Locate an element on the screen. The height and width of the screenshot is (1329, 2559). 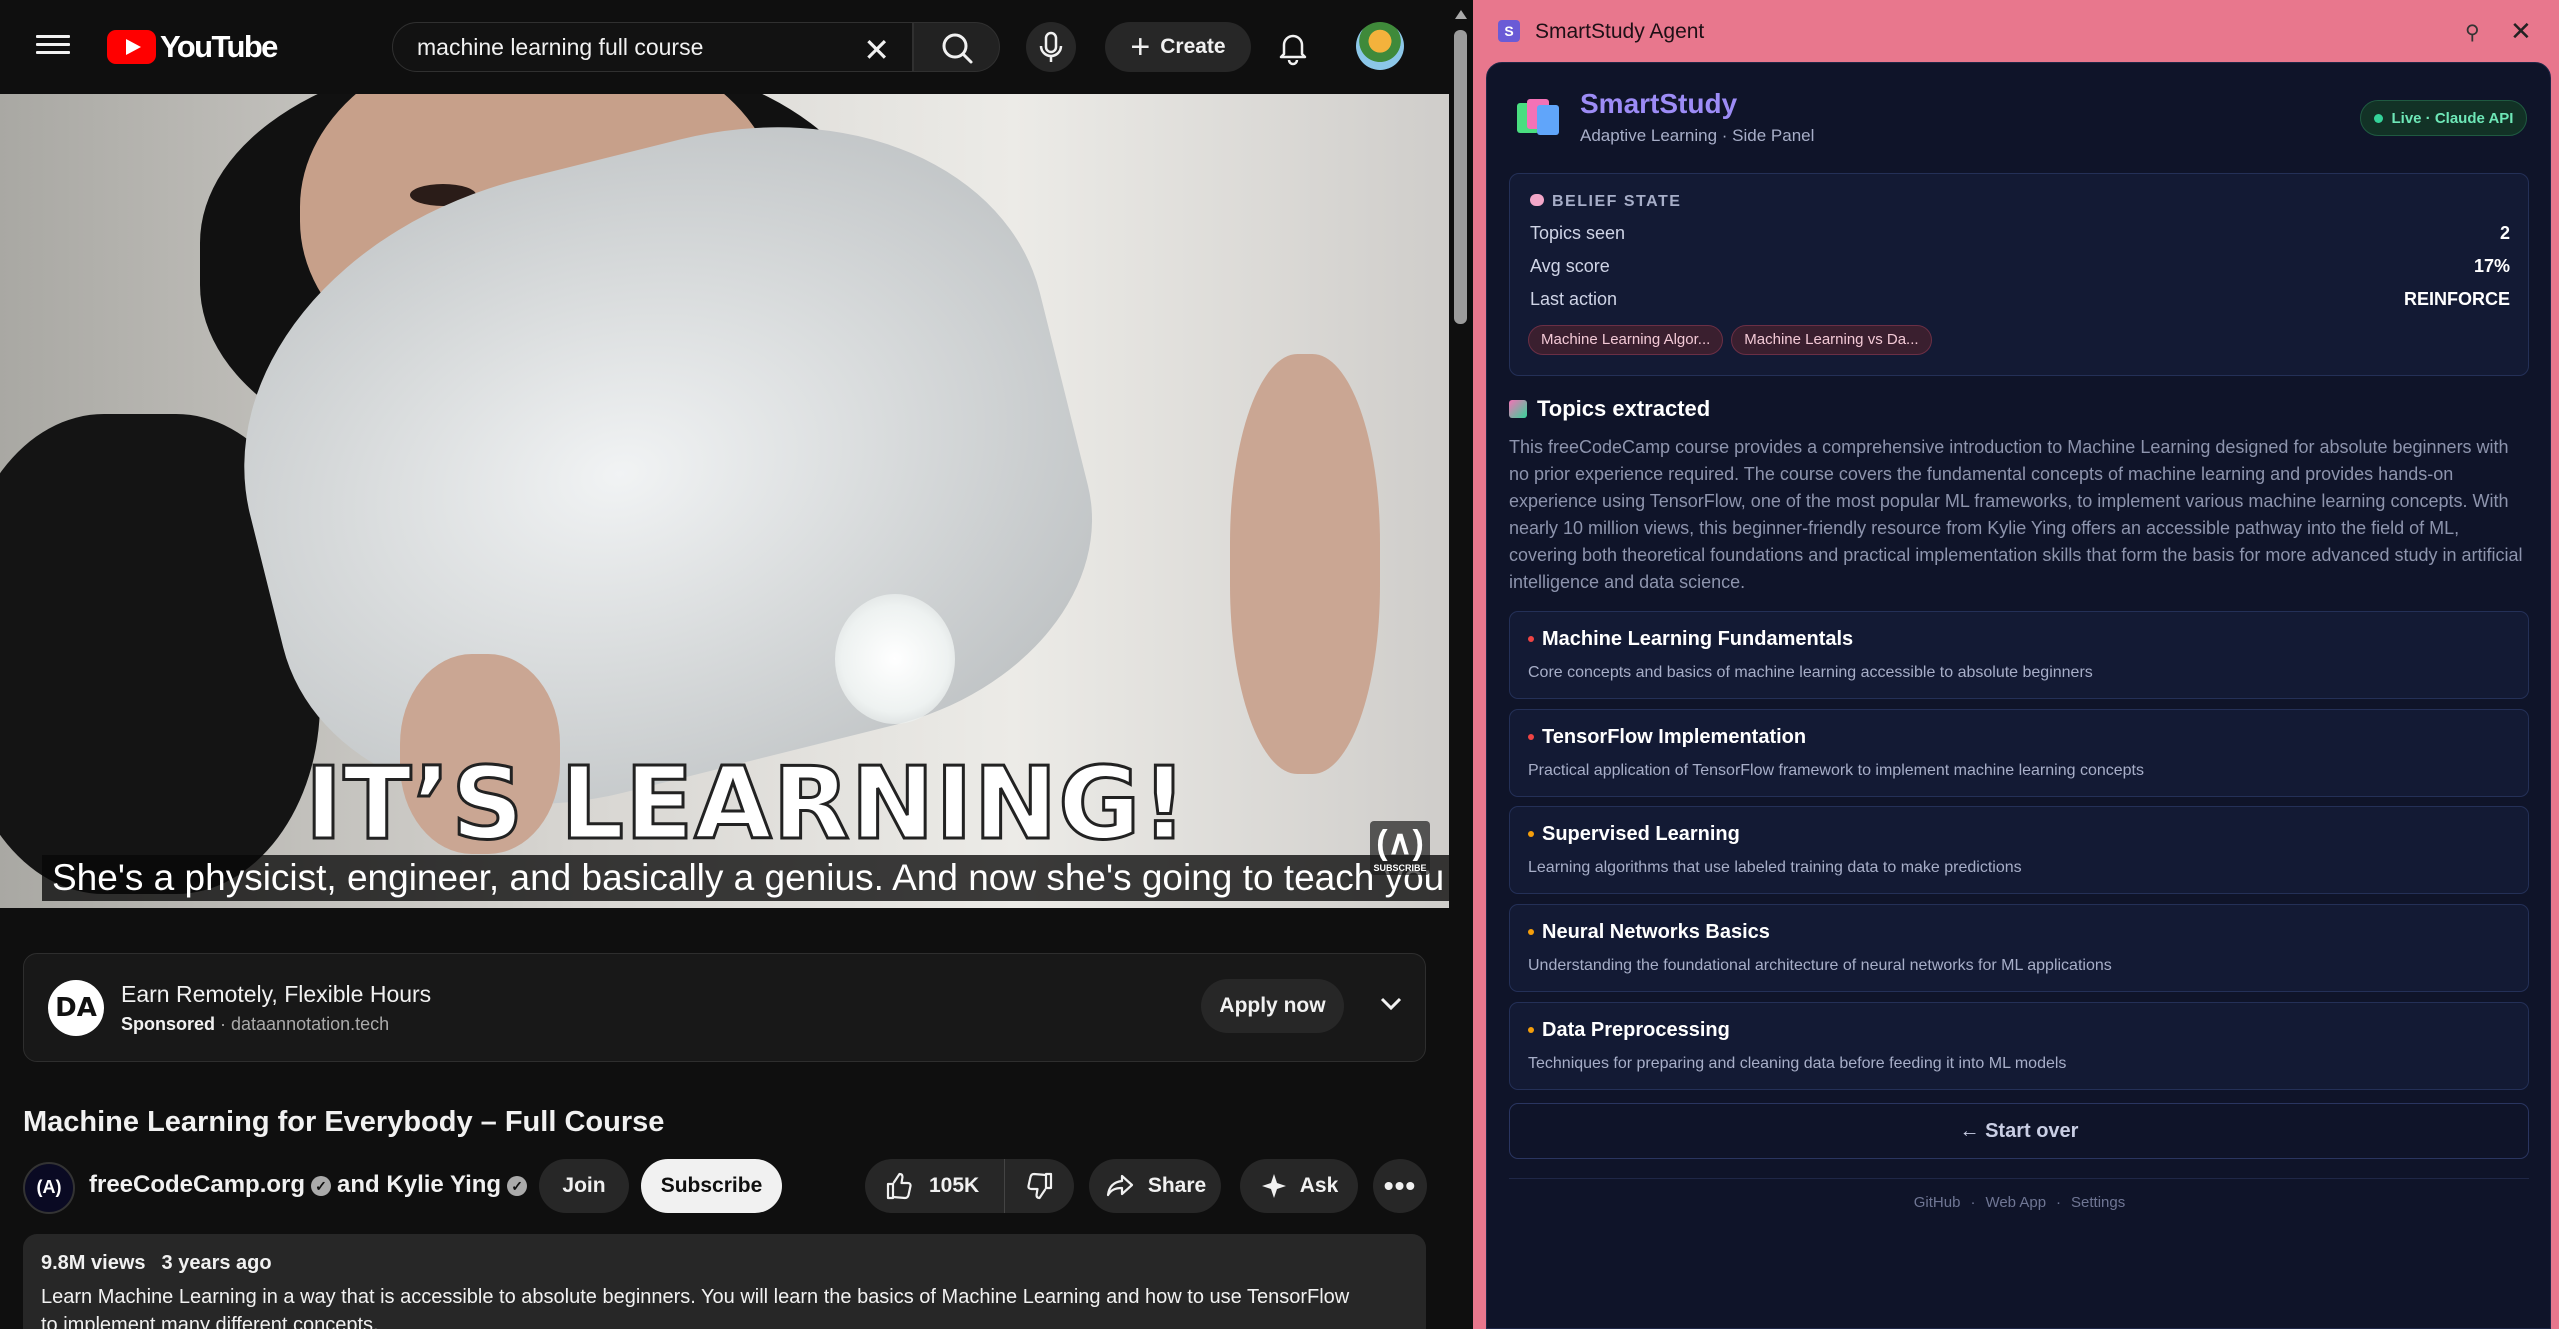
notifications-button is located at coordinates (1293, 47).